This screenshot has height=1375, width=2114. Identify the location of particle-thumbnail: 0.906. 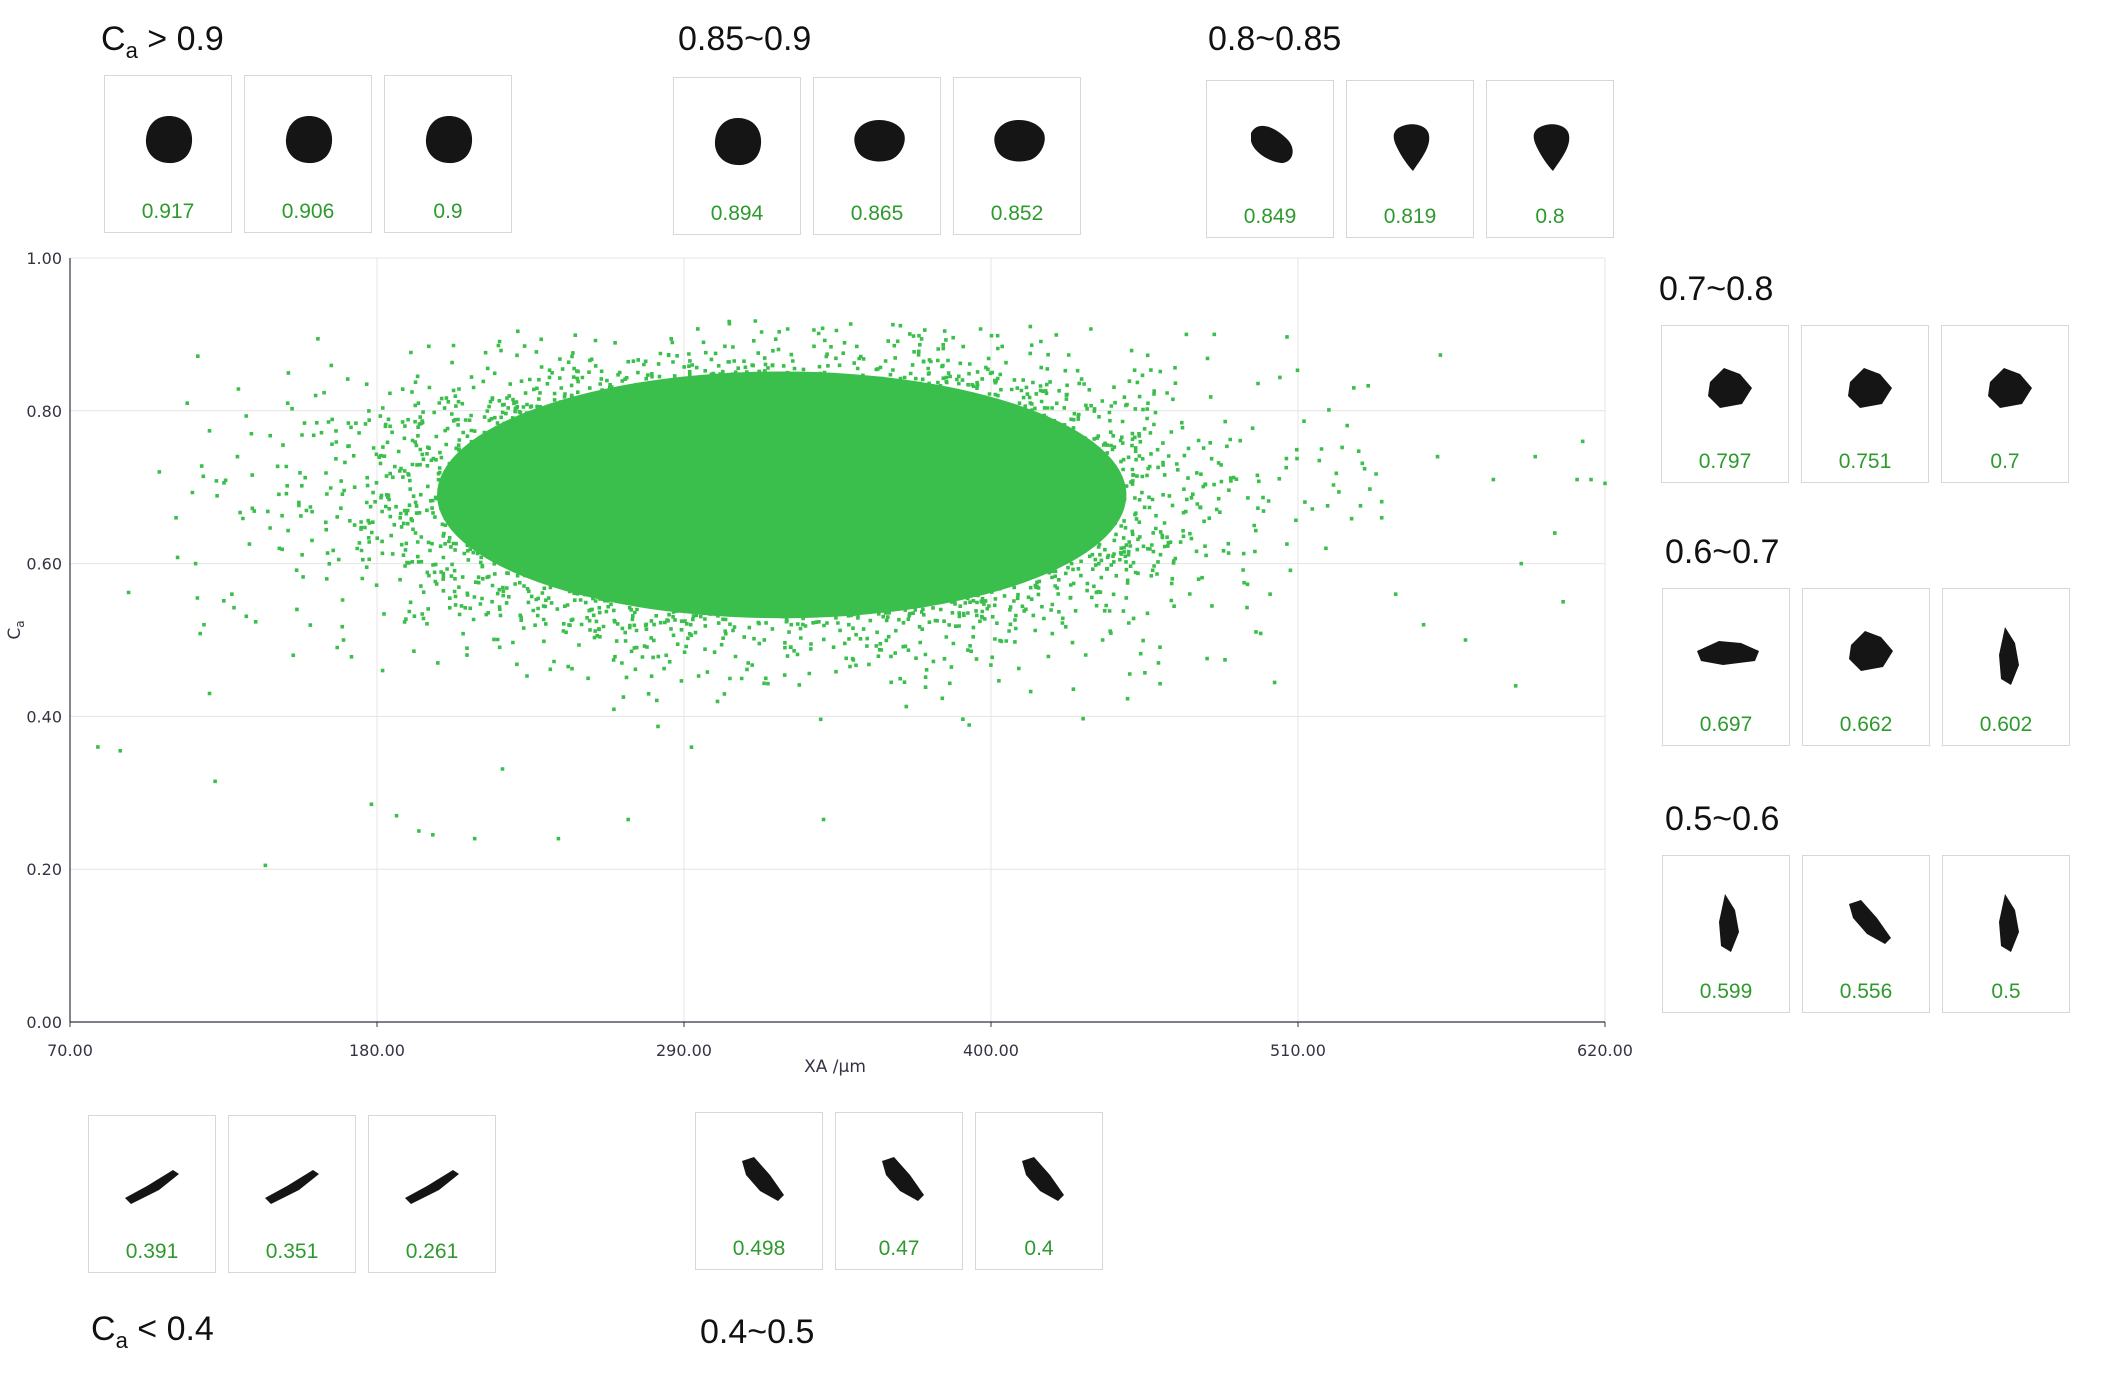
(308, 154).